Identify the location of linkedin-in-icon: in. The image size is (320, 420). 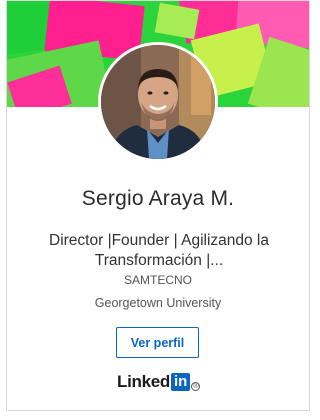
(181, 382).